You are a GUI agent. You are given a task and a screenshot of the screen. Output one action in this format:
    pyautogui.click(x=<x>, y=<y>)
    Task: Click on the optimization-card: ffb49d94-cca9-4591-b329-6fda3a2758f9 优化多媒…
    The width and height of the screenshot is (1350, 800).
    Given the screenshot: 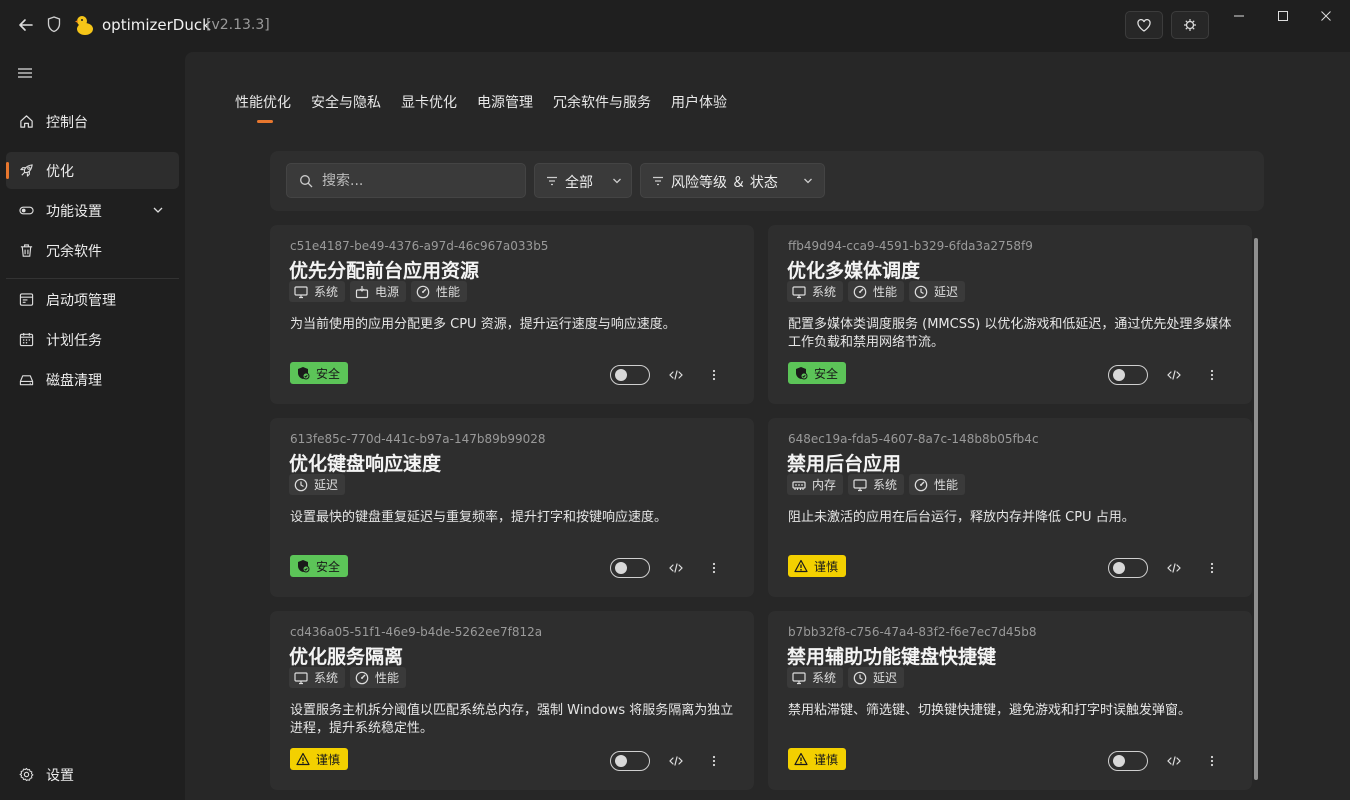 What is the action you would take?
    pyautogui.click(x=1010, y=314)
    